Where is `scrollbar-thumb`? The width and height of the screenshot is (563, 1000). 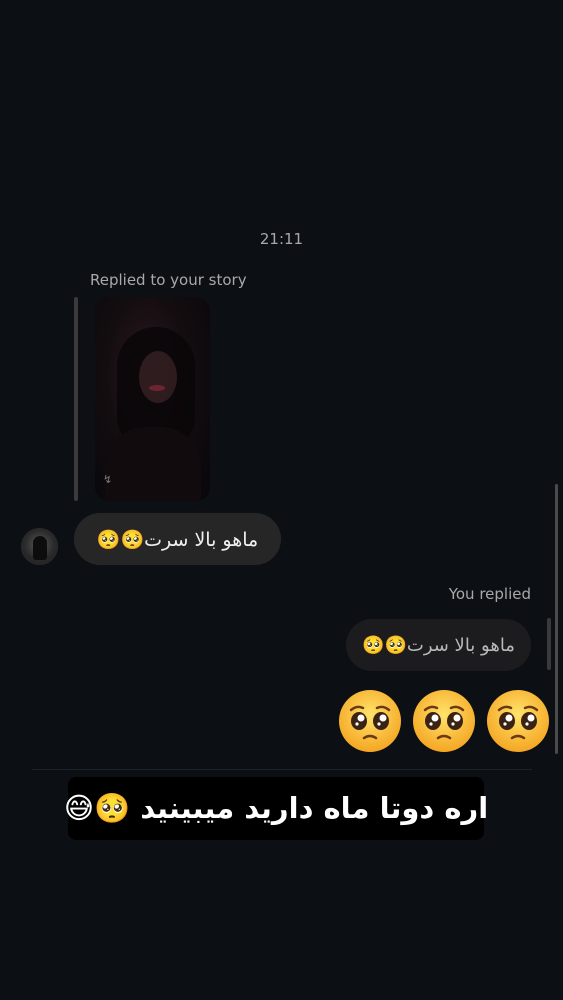 scrollbar-thumb is located at coordinates (556, 619).